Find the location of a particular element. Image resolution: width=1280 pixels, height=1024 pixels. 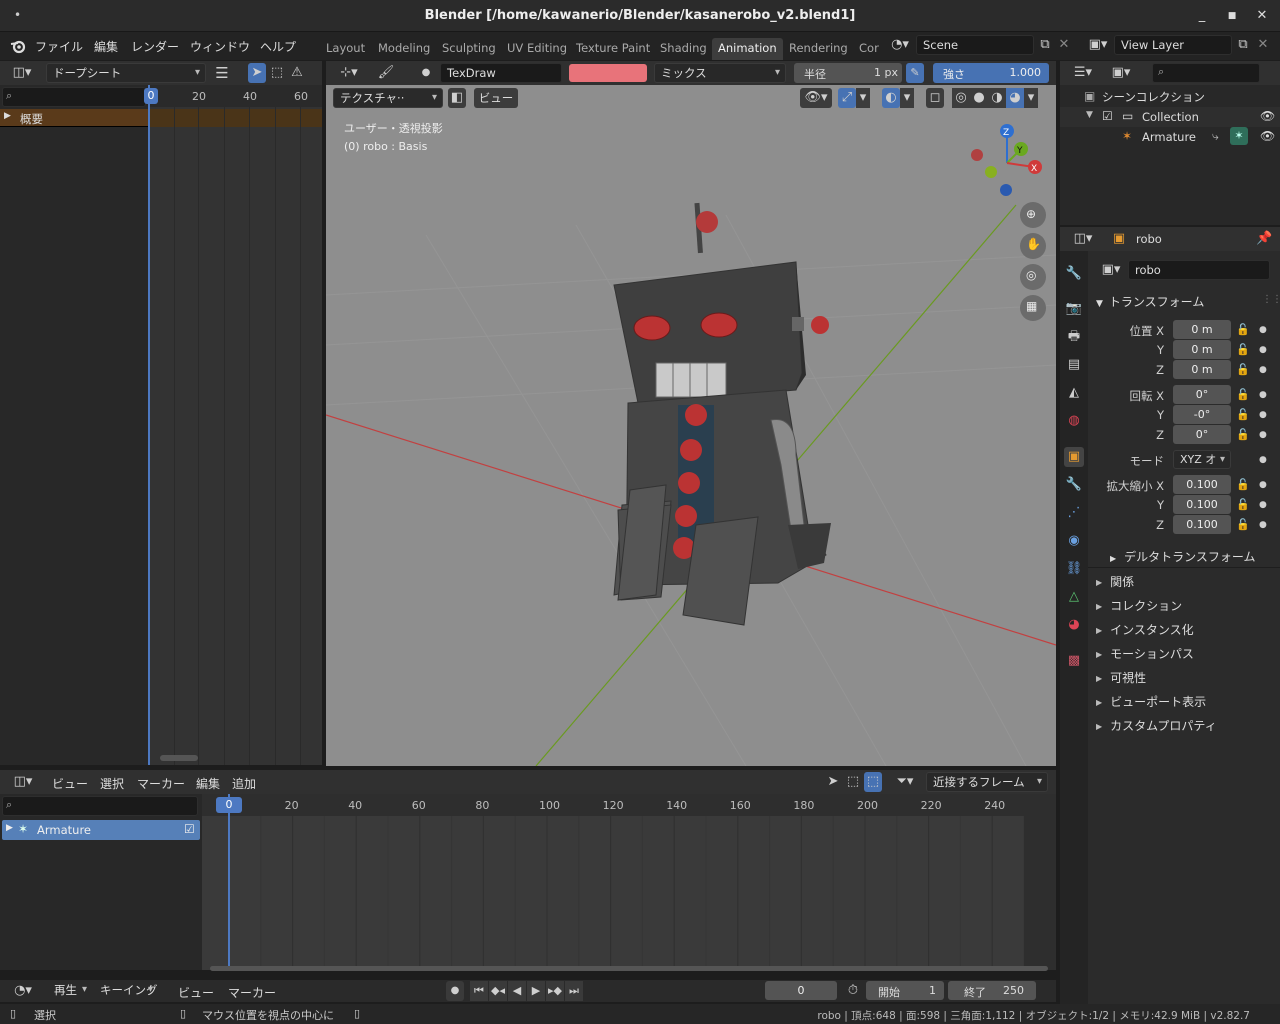

playhead-line is located at coordinates (149, 425).